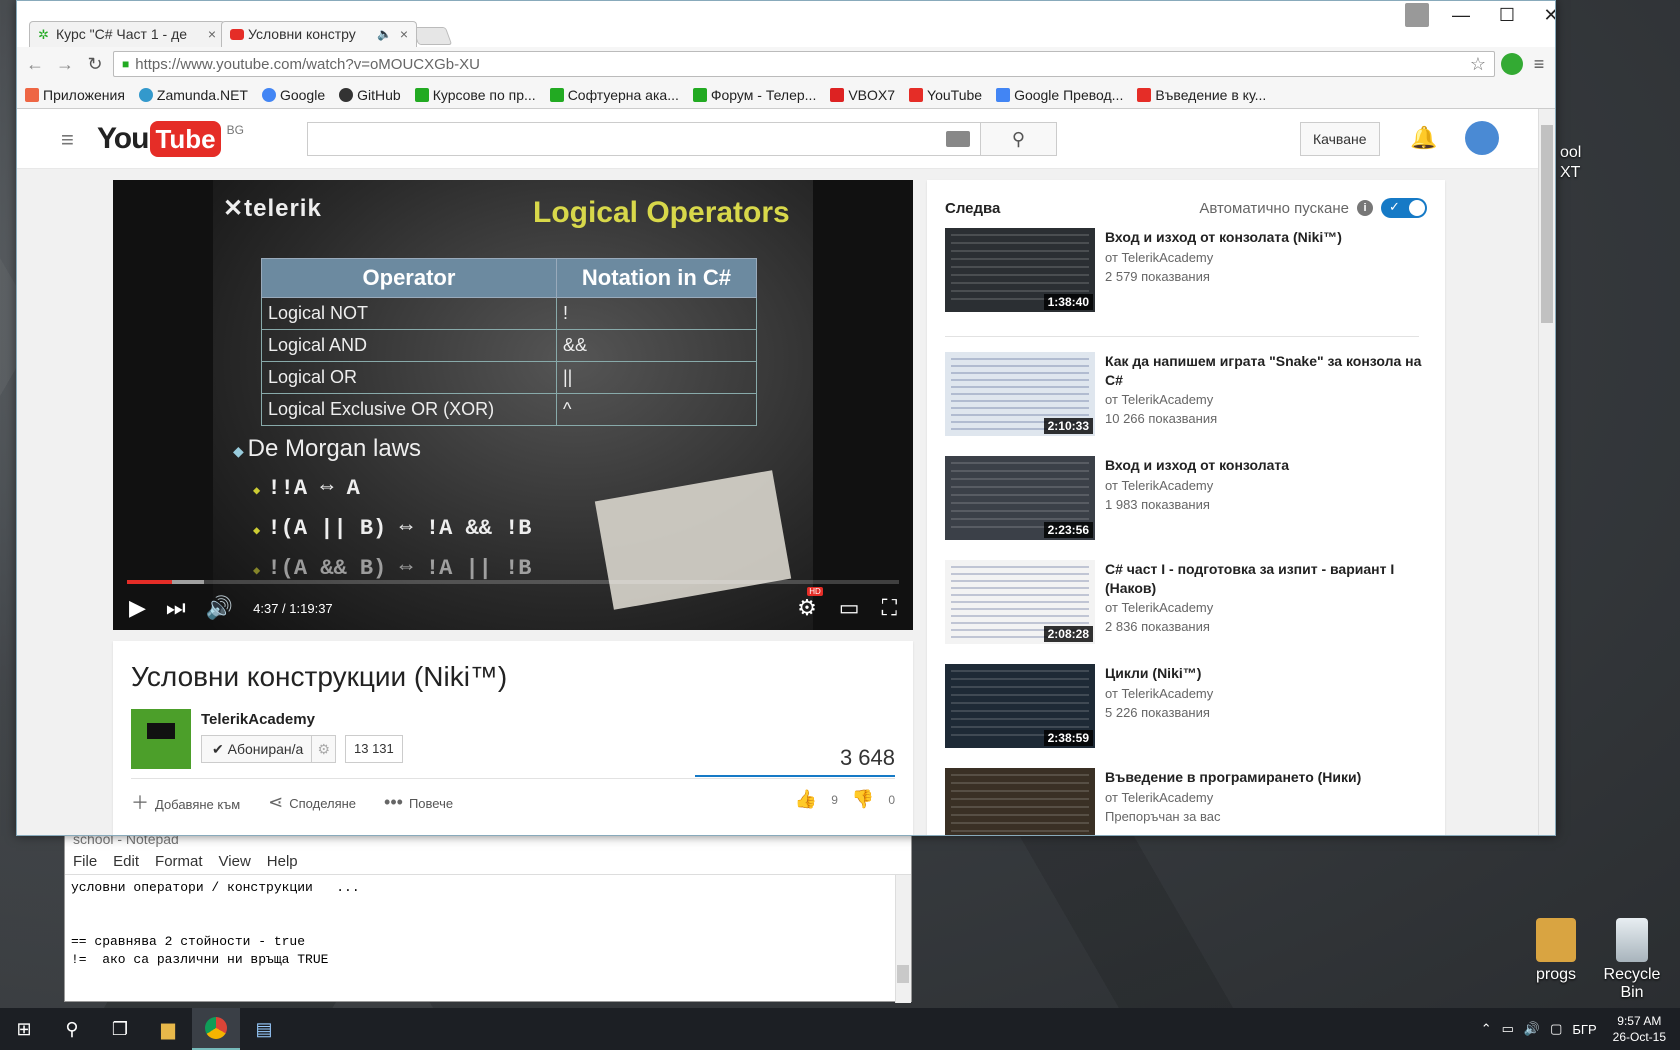 The image size is (1680, 1050). What do you see at coordinates (1340, 139) in the screenshot?
I see `upload-button: Качване` at bounding box center [1340, 139].